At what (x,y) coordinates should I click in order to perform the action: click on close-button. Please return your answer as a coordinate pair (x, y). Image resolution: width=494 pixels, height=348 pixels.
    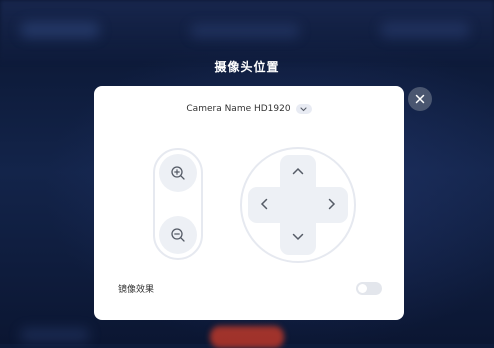
    Looking at the image, I should click on (420, 99).